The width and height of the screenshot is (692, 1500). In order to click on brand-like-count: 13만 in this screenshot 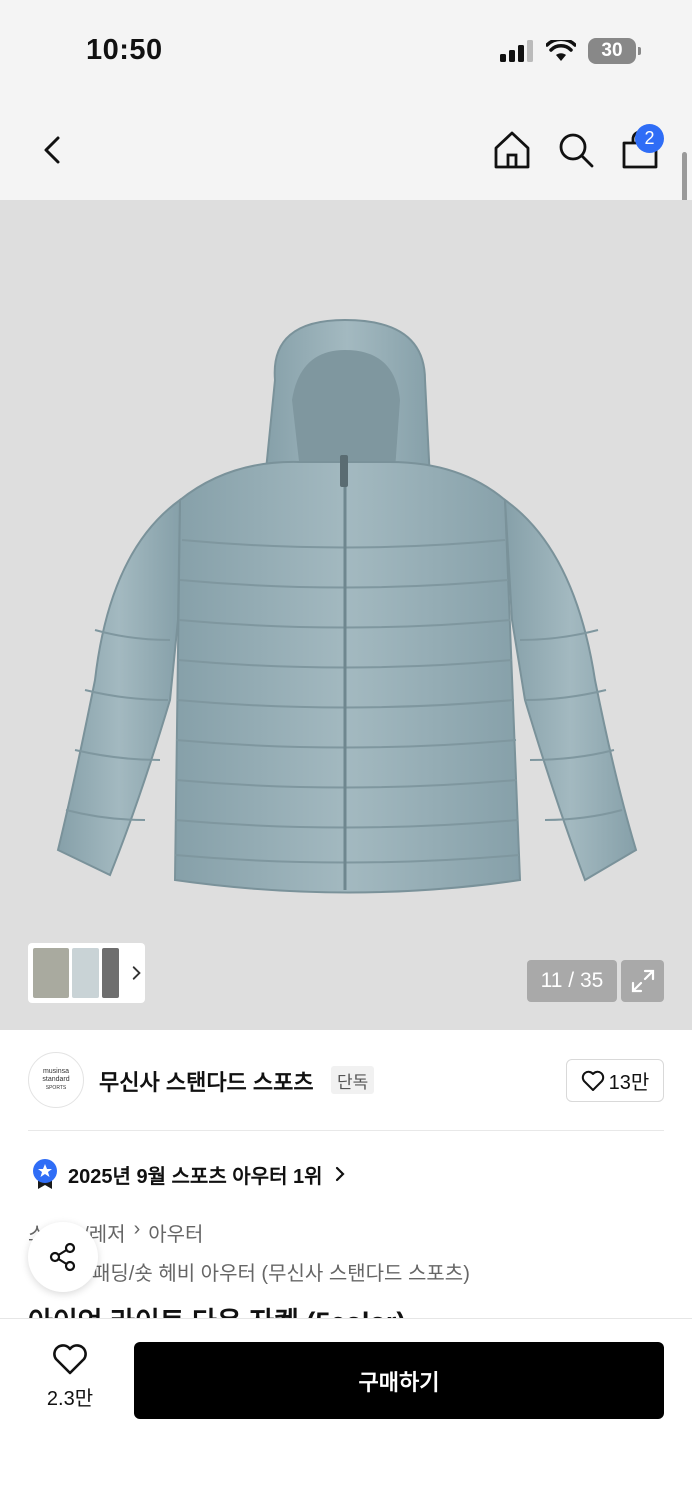, I will do `click(629, 1083)`.